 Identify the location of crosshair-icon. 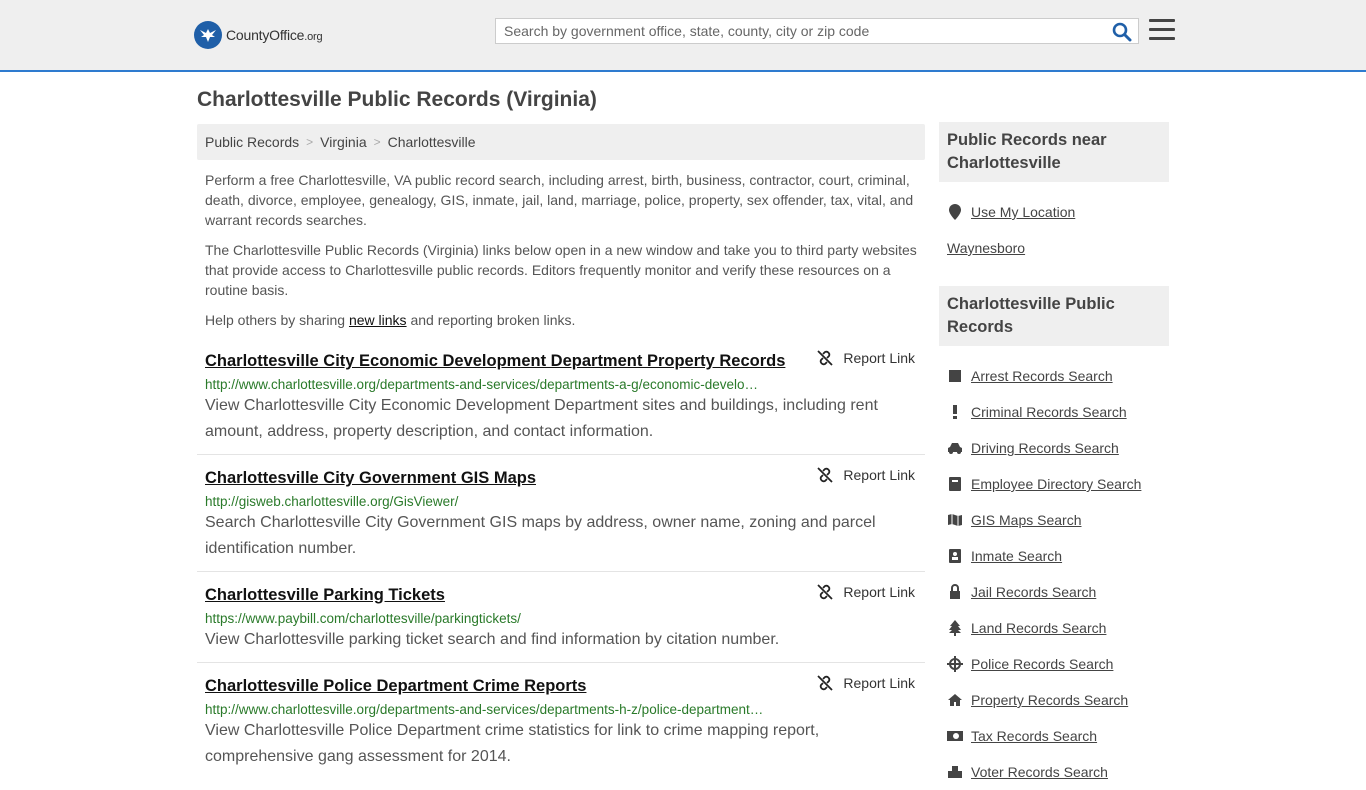
(955, 664).